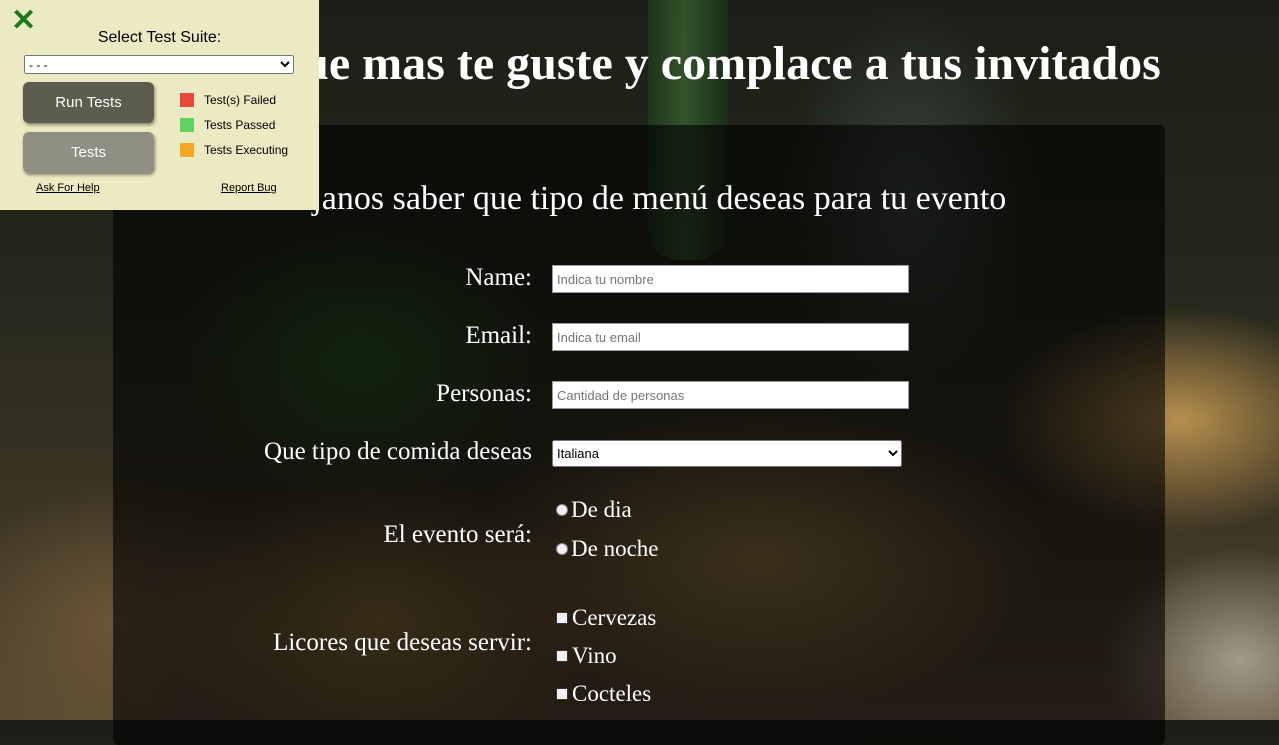 The image size is (1279, 745). I want to click on liquor-label: Licores que deseas servir:, so click(402, 642).